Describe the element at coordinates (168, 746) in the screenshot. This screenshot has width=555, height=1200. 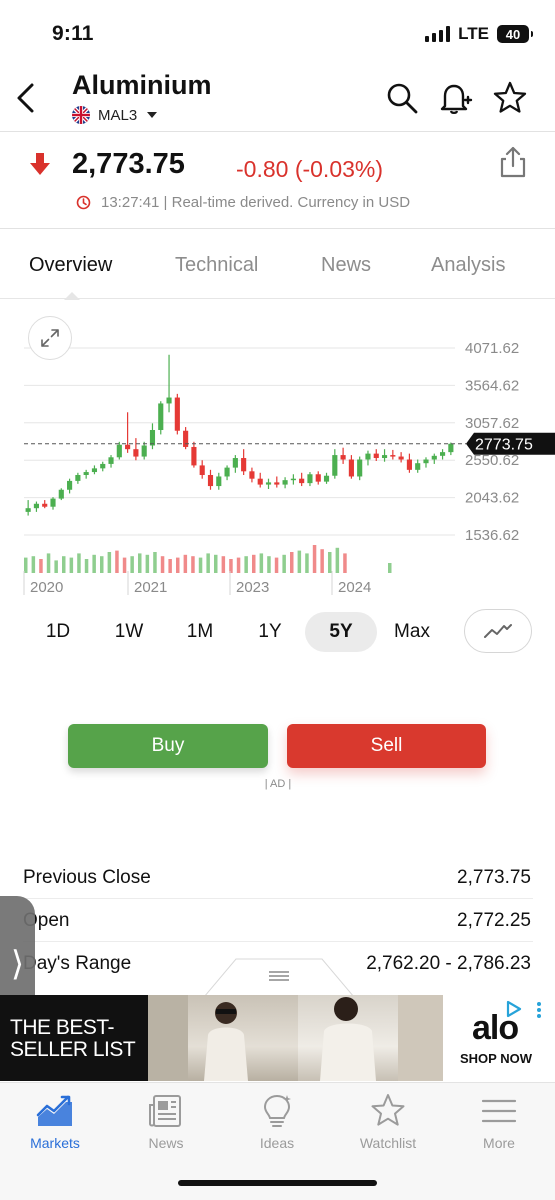
I see `buy-button: Buy` at that location.